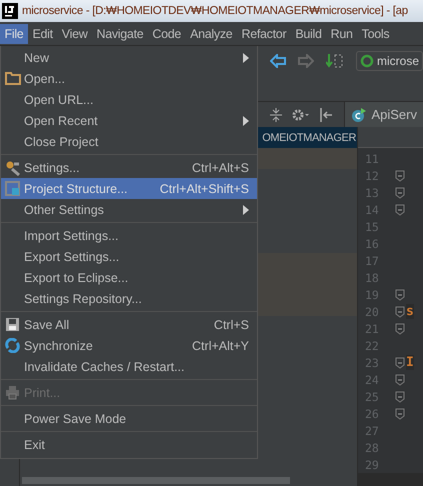  I want to click on menu-bar-item: Run, so click(342, 34).